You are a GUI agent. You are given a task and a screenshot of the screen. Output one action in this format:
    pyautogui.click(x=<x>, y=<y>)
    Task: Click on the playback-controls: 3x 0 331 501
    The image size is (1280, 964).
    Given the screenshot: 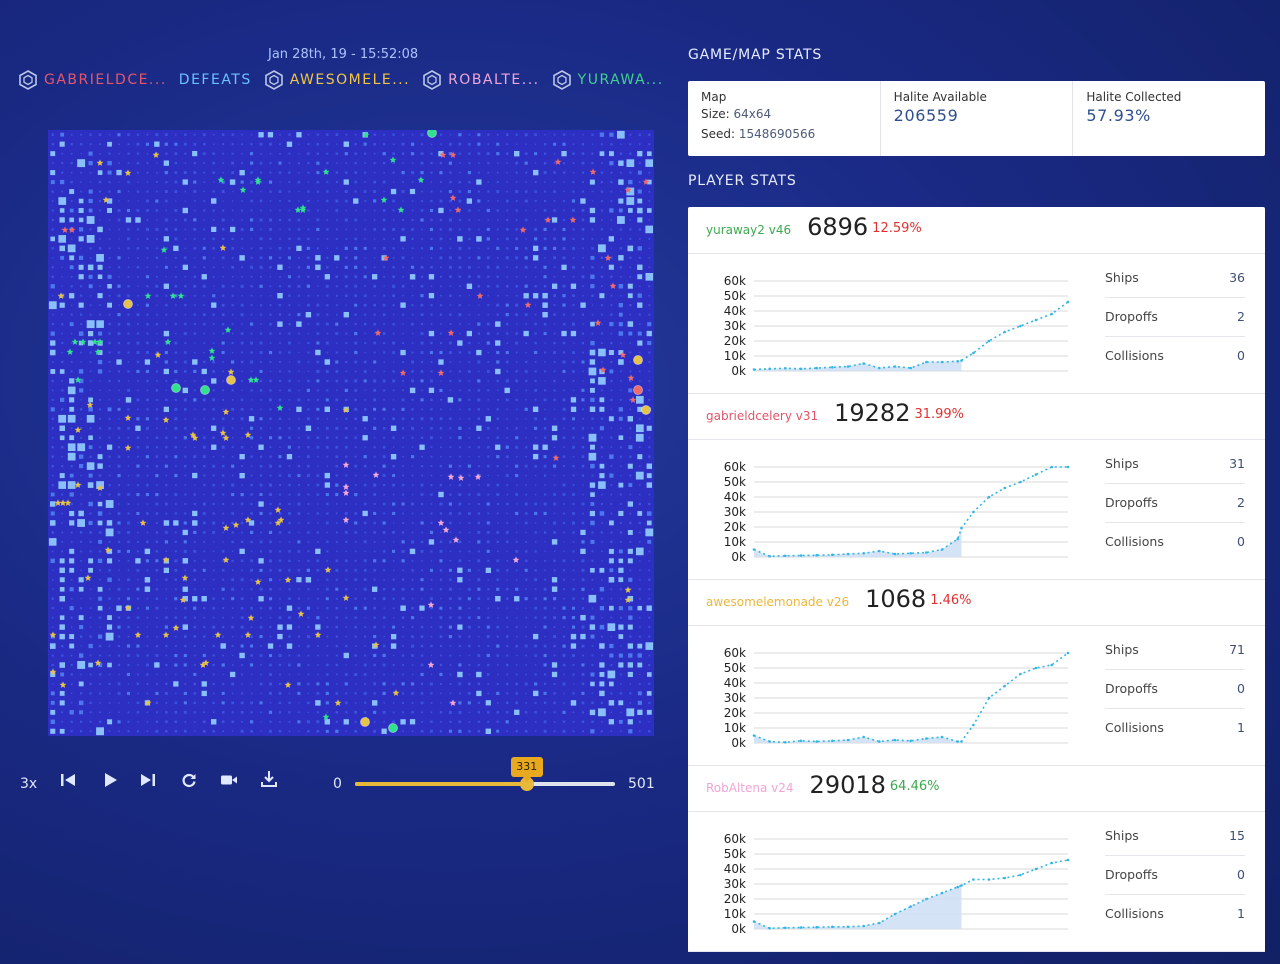 What is the action you would take?
    pyautogui.click(x=338, y=778)
    